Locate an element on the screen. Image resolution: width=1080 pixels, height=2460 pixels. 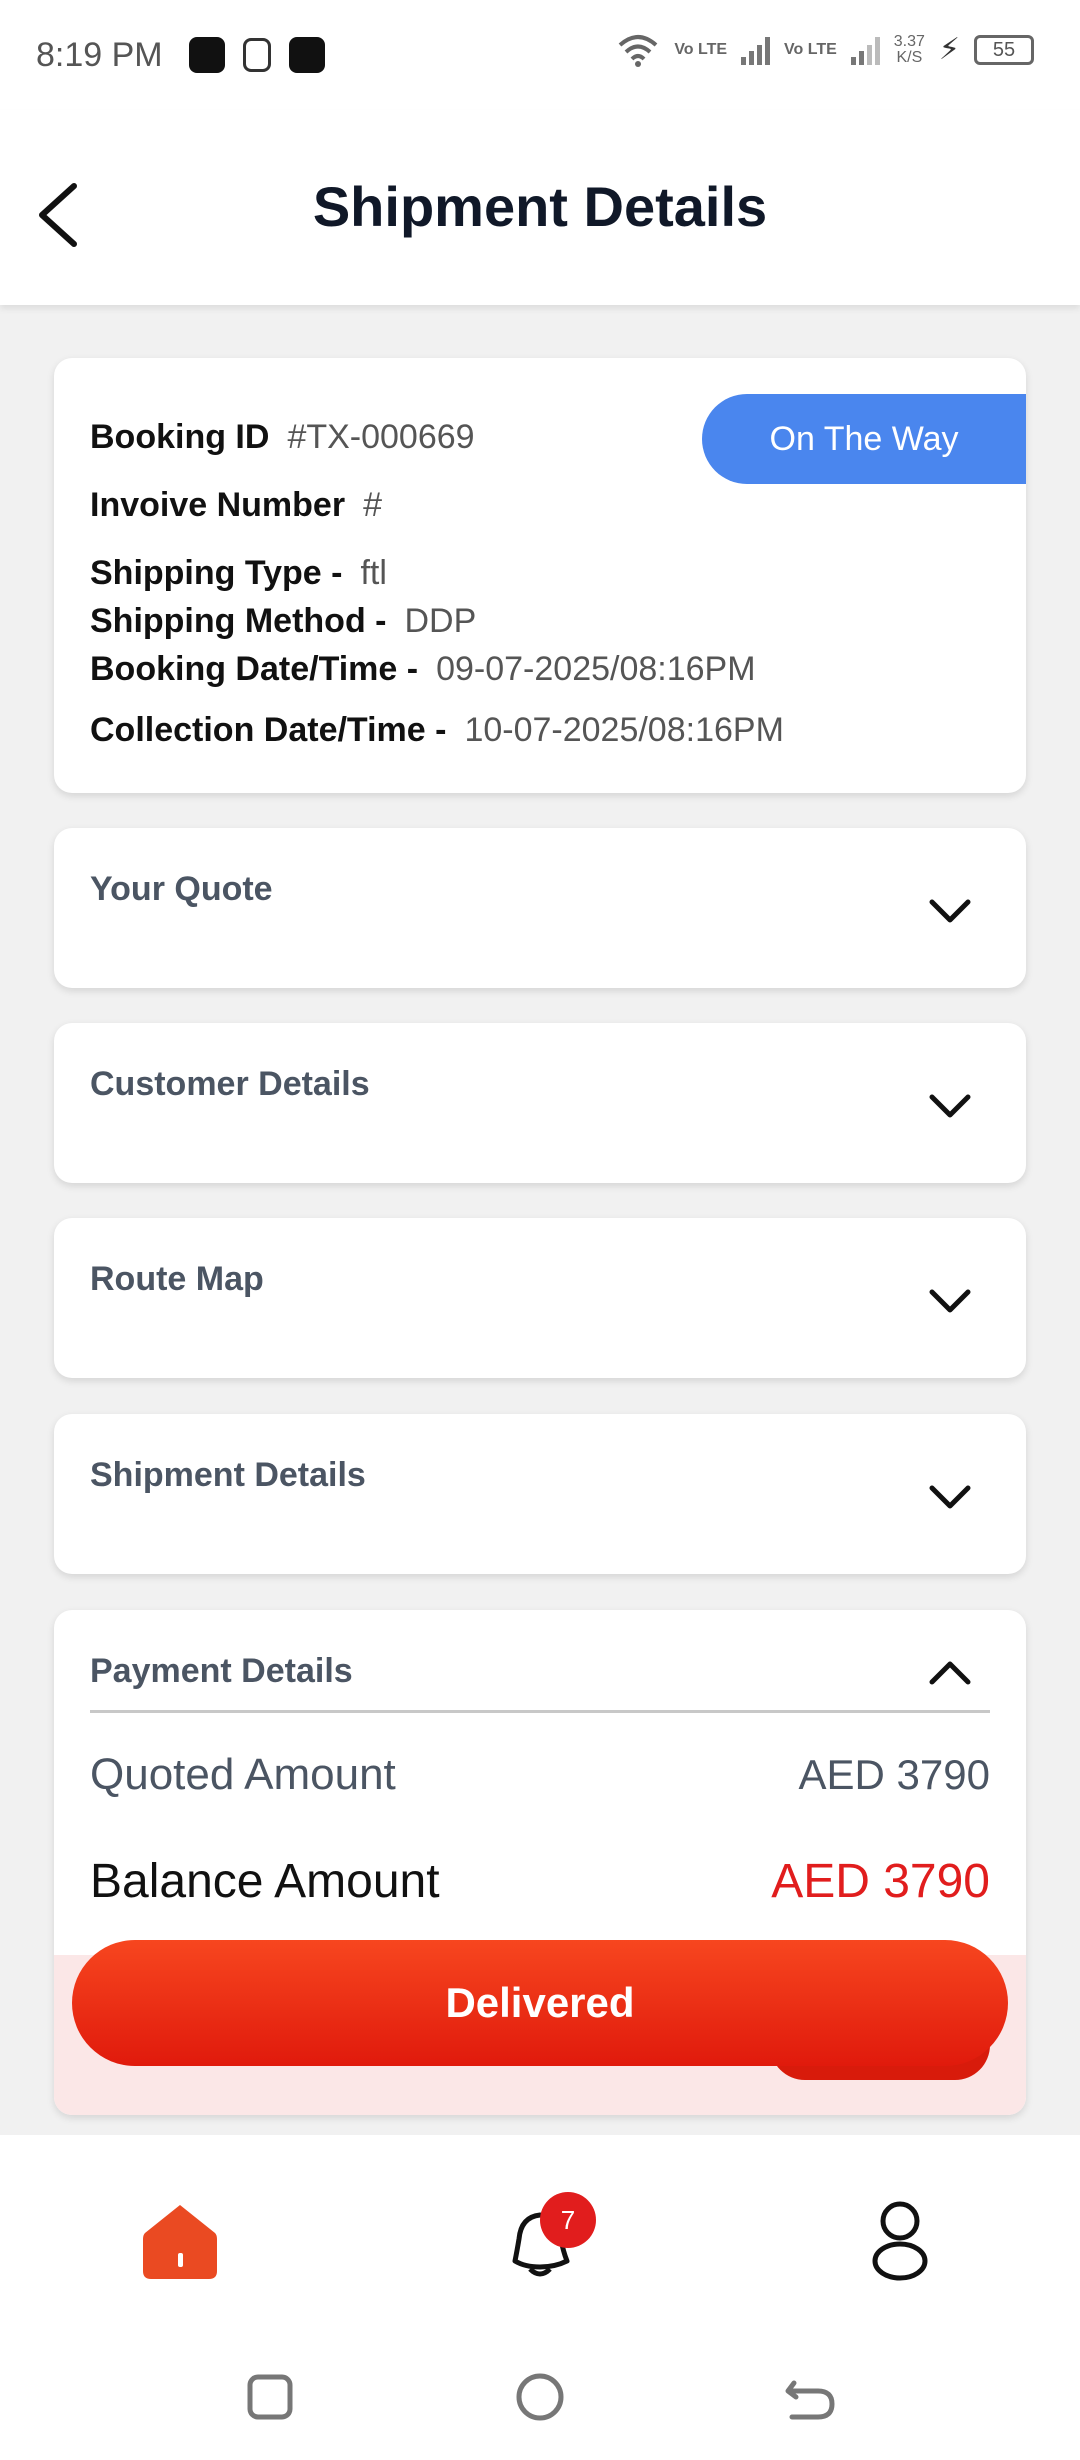
balance-amount-row: Balance Amount AED 3790 is located at coordinates (540, 1881).